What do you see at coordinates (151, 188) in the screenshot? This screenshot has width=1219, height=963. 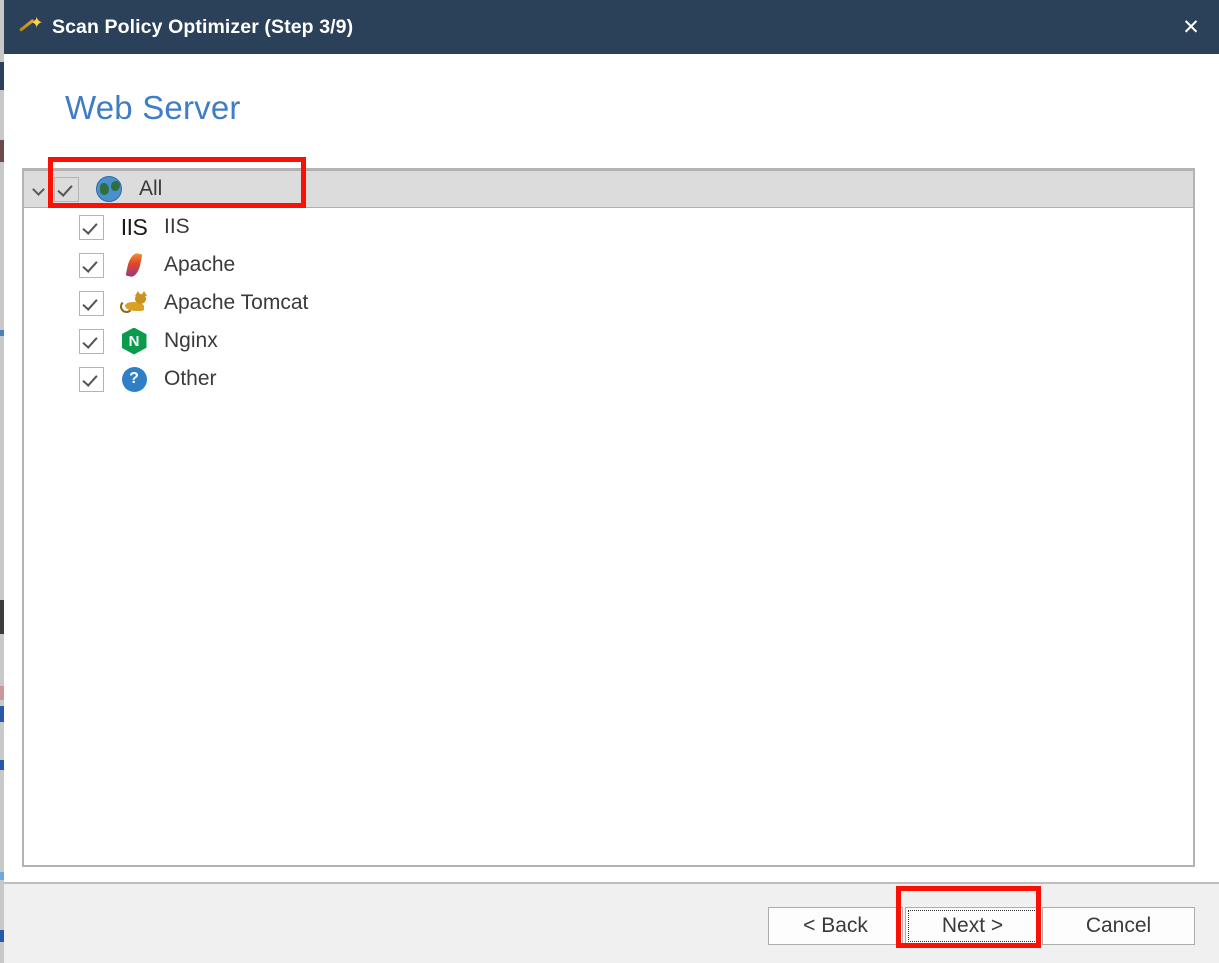 I see `tree-item-label: All` at bounding box center [151, 188].